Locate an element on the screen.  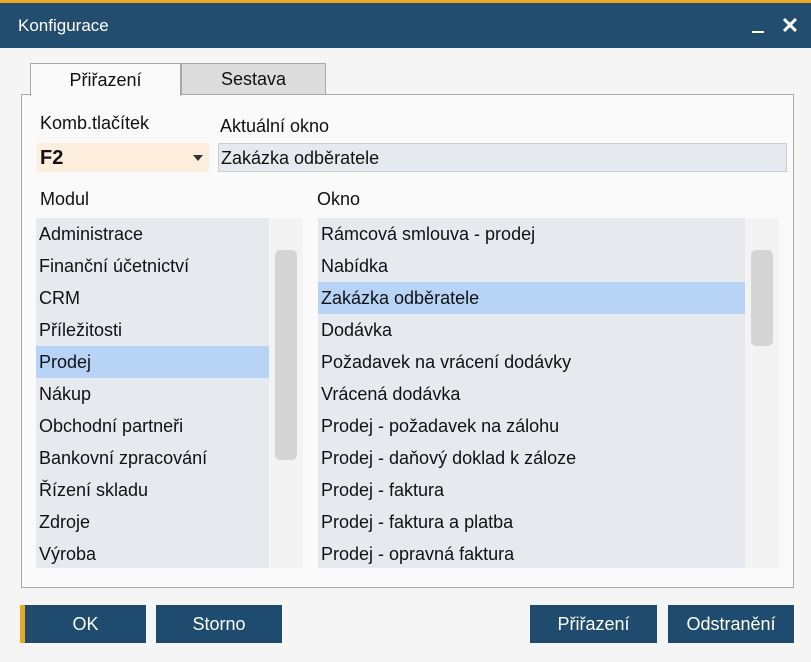
window-list-label: Okno is located at coordinates (339, 199).